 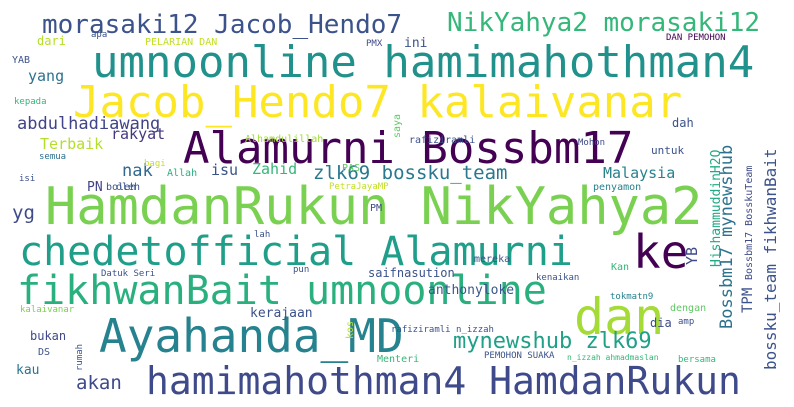 What do you see at coordinates (48, 336) in the screenshot?
I see `cloud-word: bukan` at bounding box center [48, 336].